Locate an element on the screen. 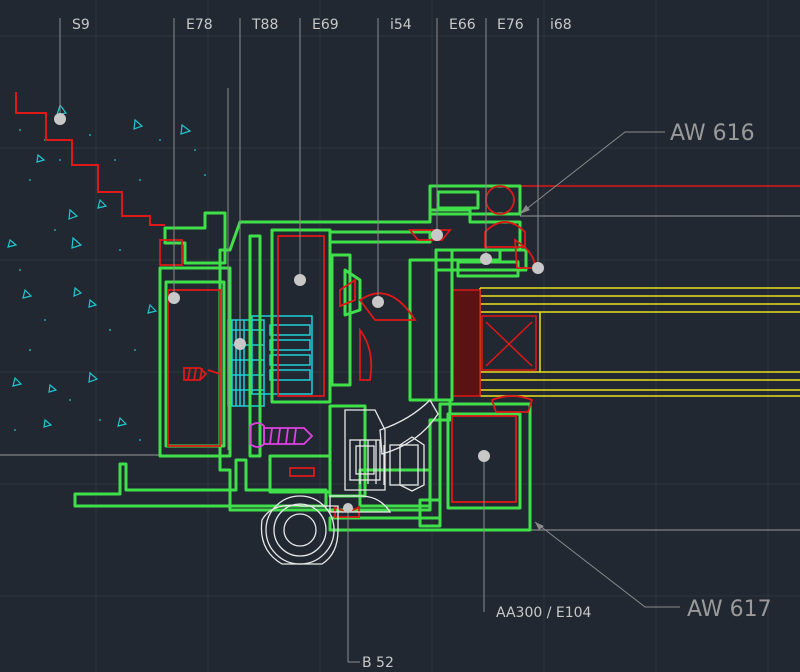  marker-b52 is located at coordinates (348, 508).